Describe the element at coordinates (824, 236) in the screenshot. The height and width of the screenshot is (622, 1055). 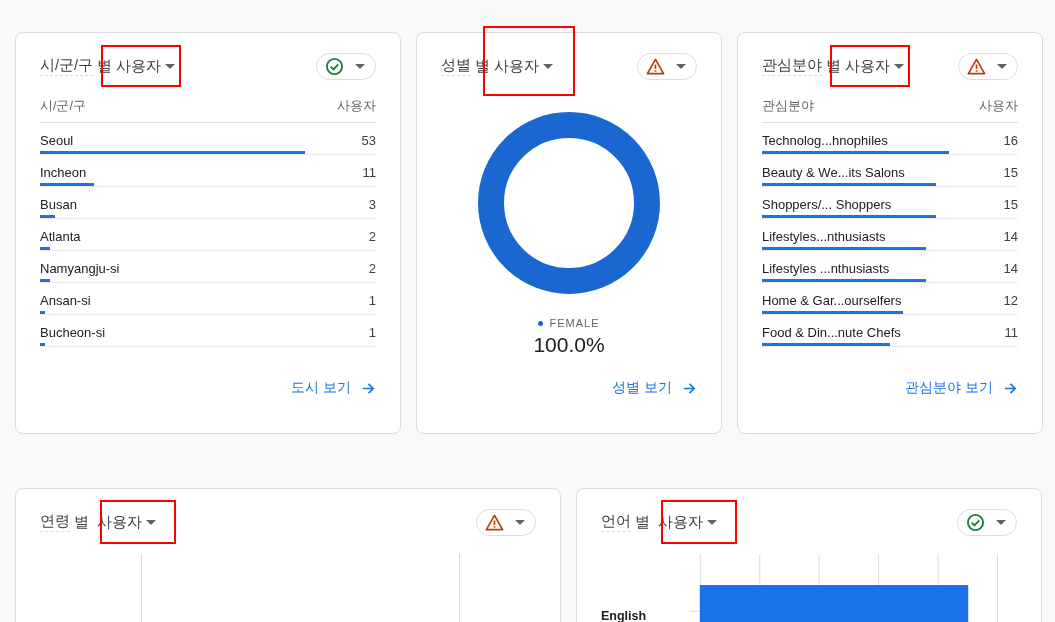
I see `table-cell: Lifestyles...nthusiasts` at that location.